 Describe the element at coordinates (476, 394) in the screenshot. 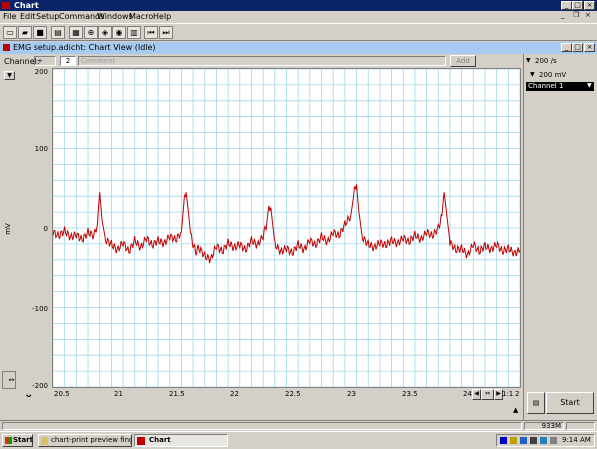

I see `scroll-left-button: ◀` at that location.